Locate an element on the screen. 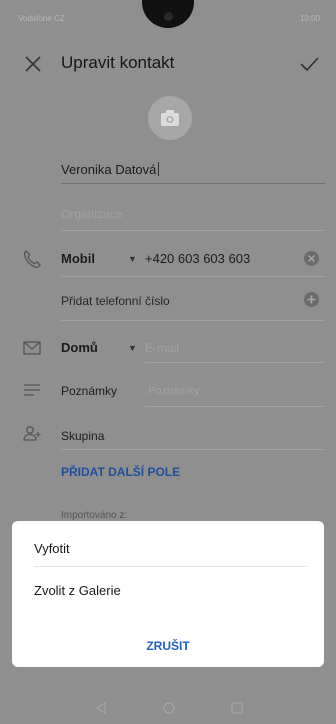  phone-type-select: Mobil is located at coordinates (78, 258).